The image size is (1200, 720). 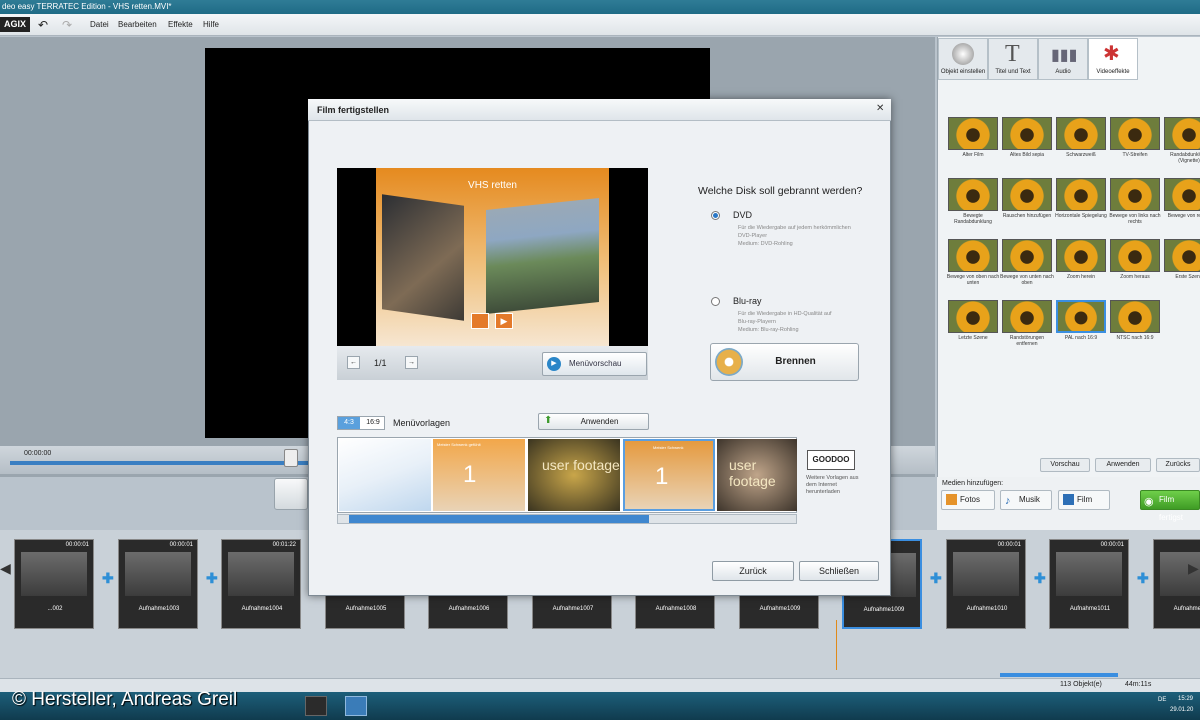 I want to click on app-logo: AGIX, so click(x=15, y=24).